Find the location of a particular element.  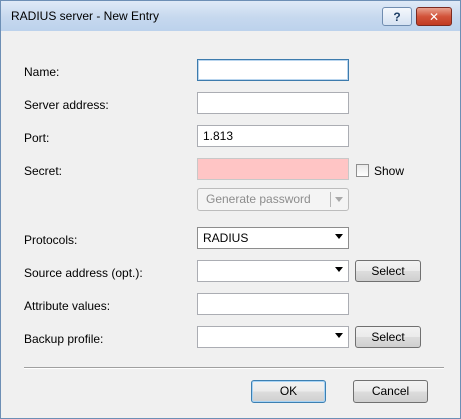

close-icon: ✕ is located at coordinates (434, 16).